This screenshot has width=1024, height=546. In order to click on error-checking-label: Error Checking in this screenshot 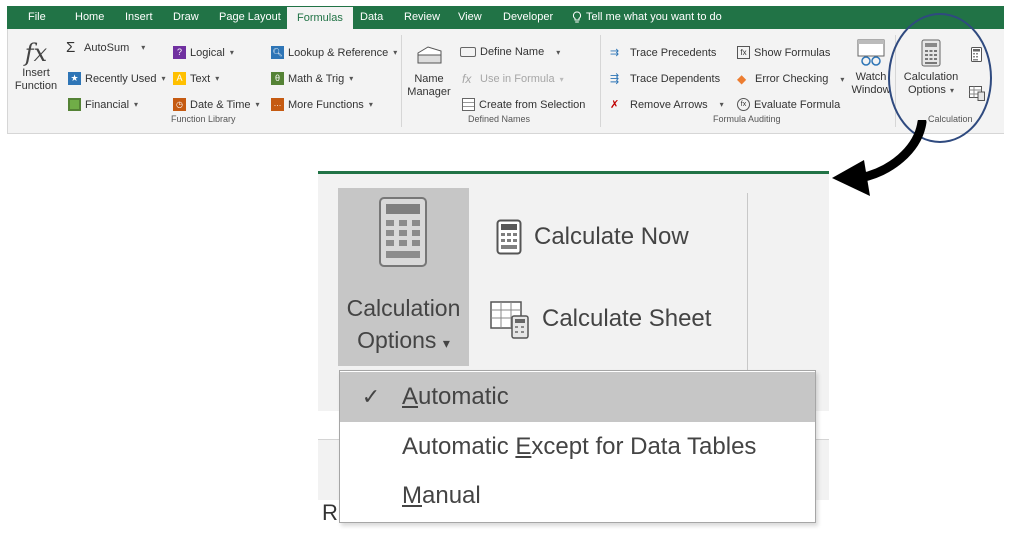, I will do `click(792, 79)`.